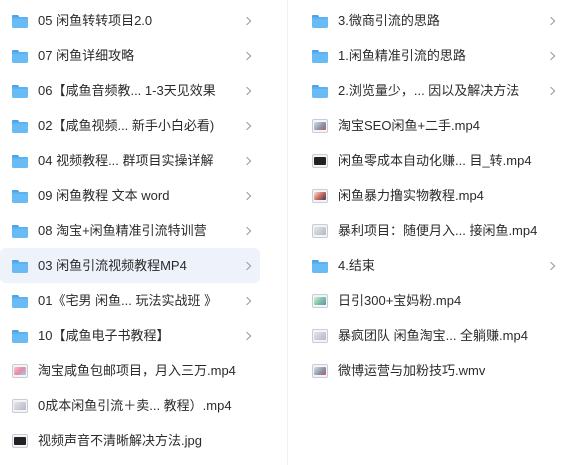  I want to click on folder-item: 3.微商引流的思路, so click(430, 20).